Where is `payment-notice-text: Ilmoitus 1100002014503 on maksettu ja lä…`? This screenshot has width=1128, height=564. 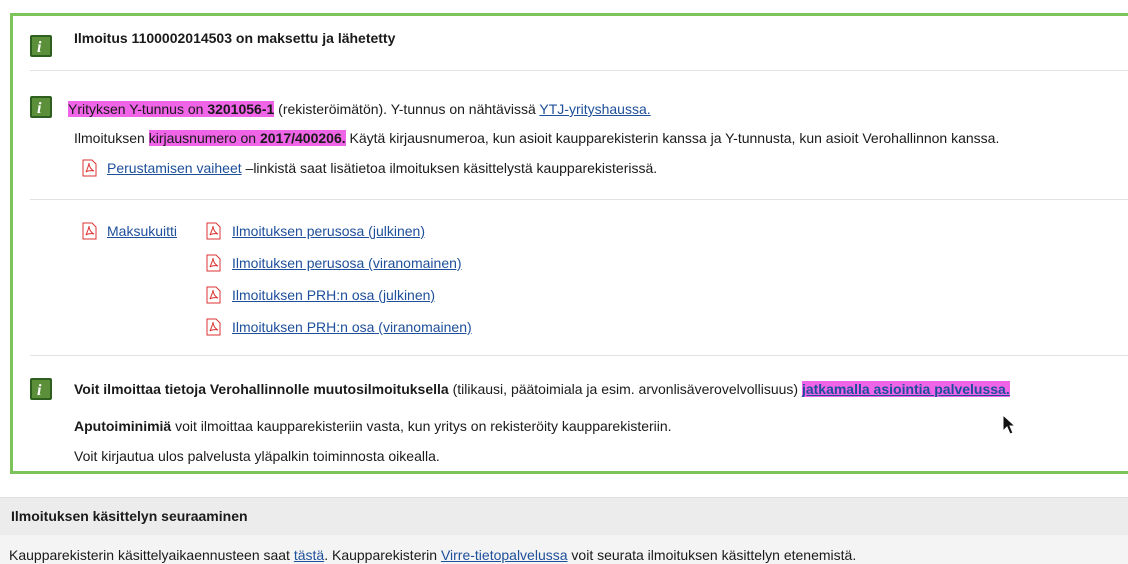 payment-notice-text: Ilmoitus 1100002014503 on maksettu ja lä… is located at coordinates (235, 38).